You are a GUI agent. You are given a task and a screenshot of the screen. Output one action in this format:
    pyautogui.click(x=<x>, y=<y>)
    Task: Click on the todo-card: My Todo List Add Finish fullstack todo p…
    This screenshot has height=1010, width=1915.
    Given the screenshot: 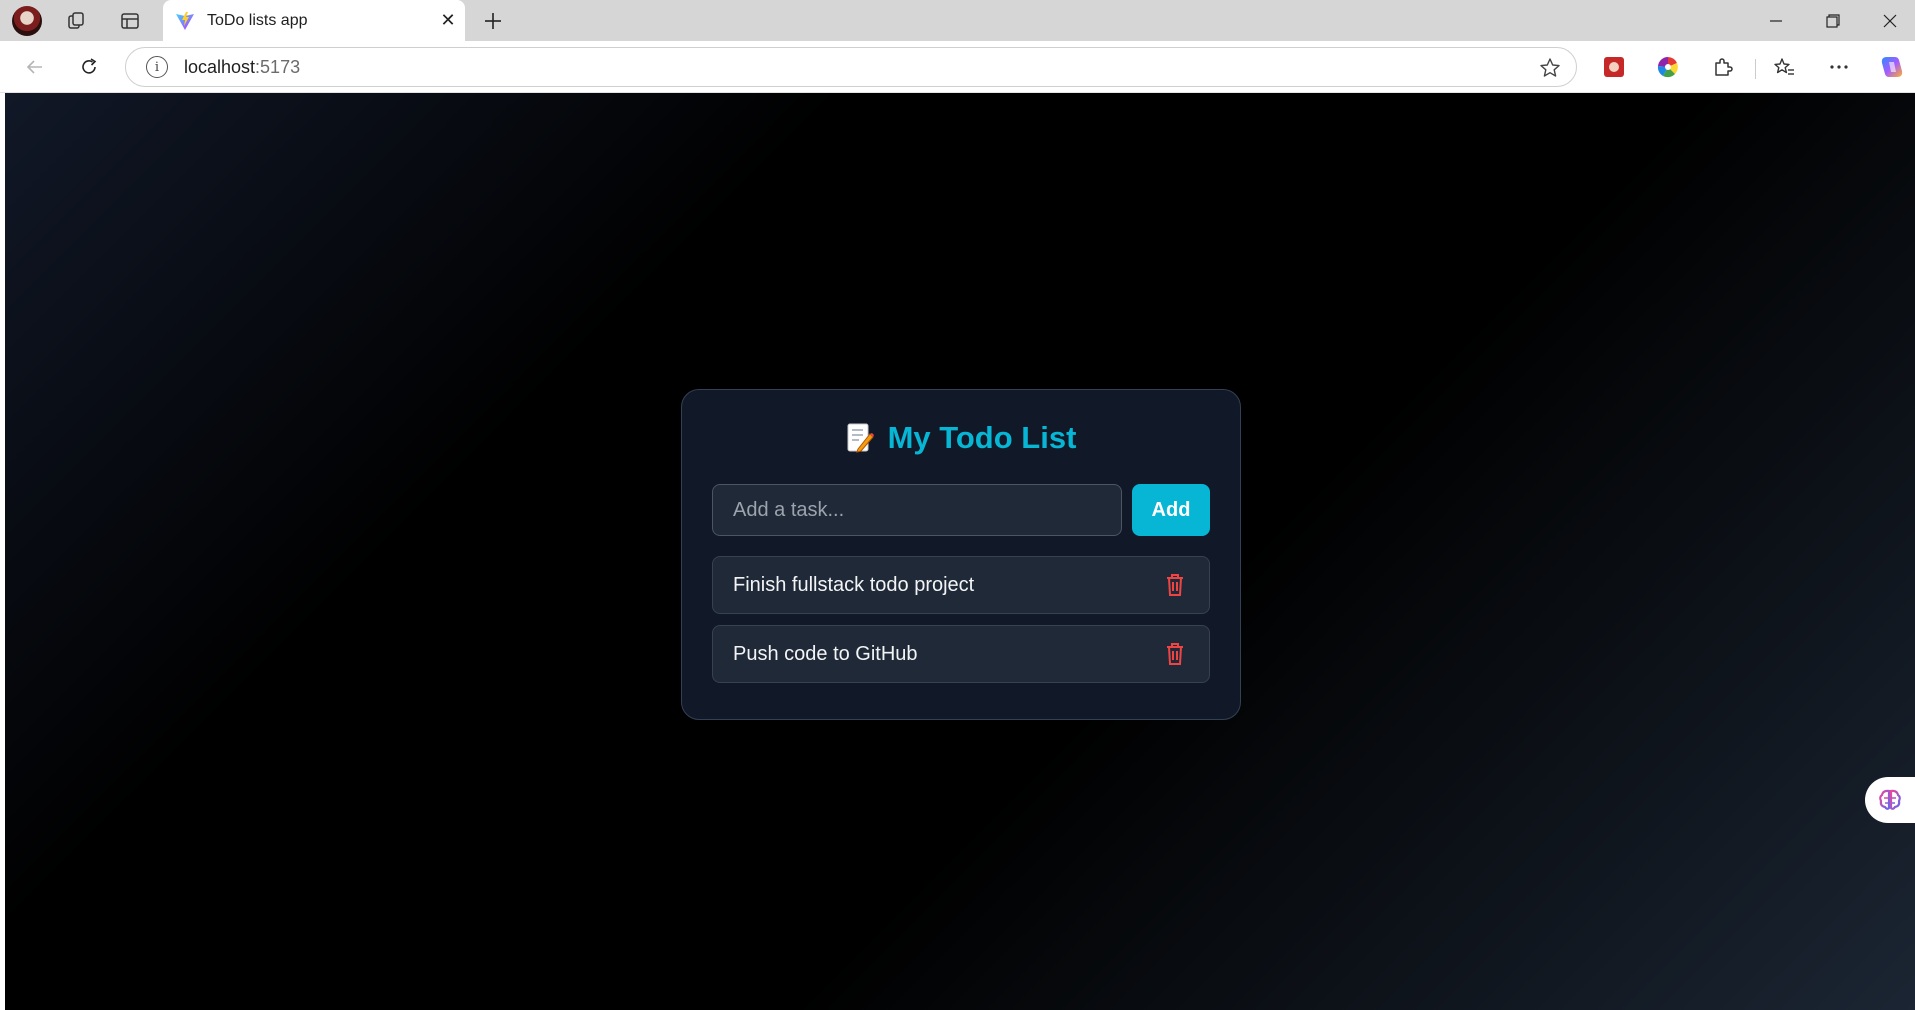 What is the action you would take?
    pyautogui.click(x=961, y=554)
    